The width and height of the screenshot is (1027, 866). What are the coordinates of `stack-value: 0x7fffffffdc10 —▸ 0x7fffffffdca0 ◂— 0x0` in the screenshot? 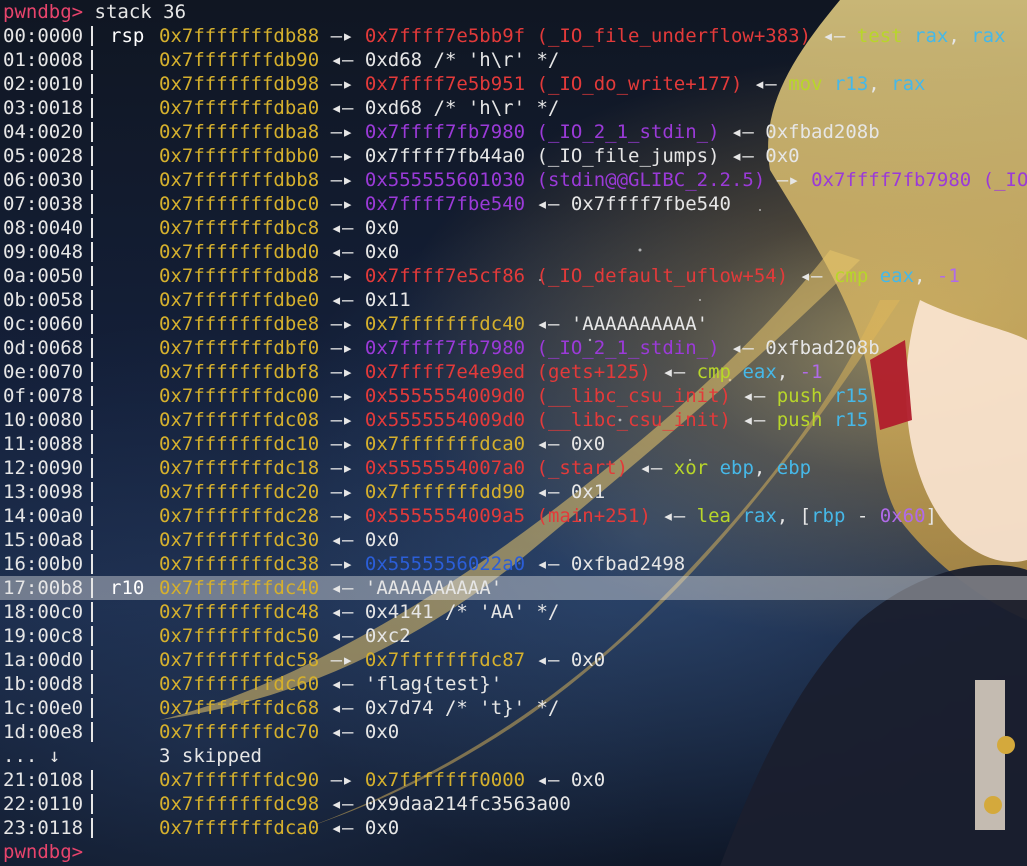 It's located at (382, 444).